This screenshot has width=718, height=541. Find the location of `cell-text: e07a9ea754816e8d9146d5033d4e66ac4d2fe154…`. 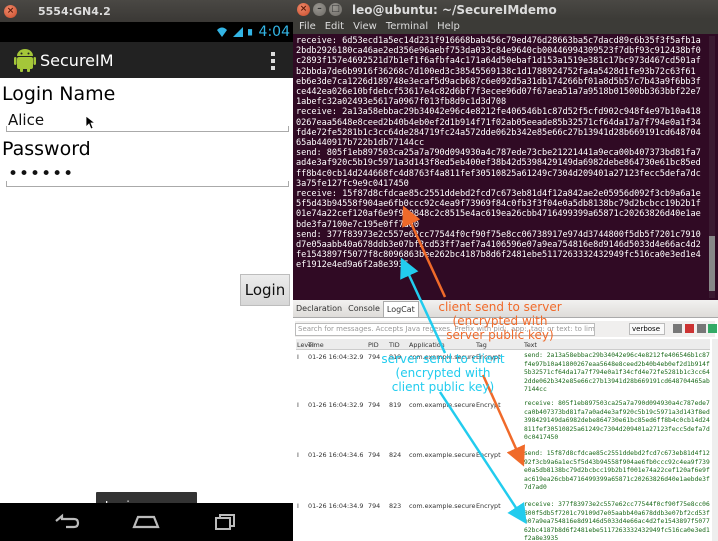

cell-text: e07a9ea754816e8d9146d5033d4e66ac4d2fe154… is located at coordinates (617, 522).